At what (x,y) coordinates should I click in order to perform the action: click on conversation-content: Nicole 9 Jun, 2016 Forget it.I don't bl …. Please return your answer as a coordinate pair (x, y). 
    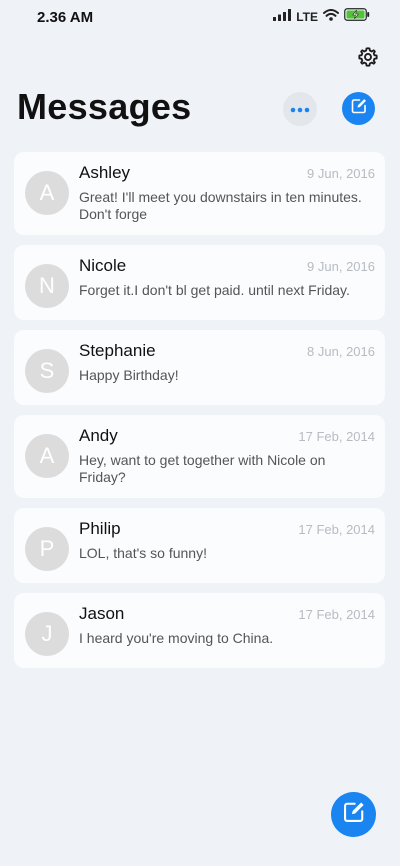
    Looking at the image, I should click on (227, 277).